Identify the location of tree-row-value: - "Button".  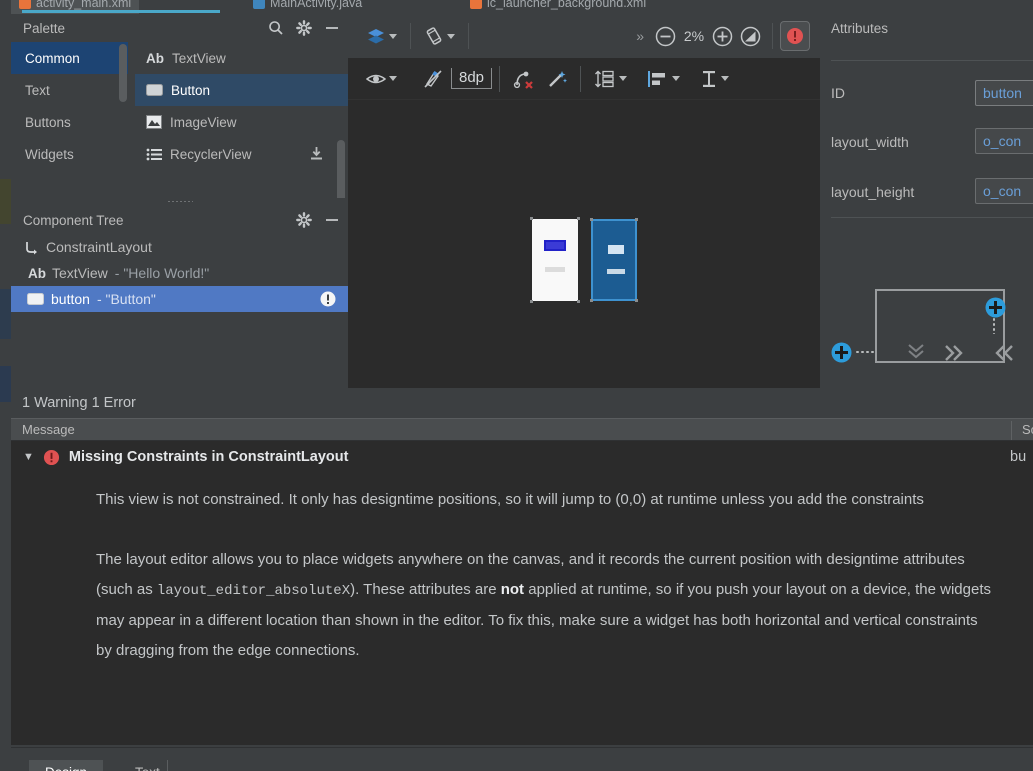
(126, 299).